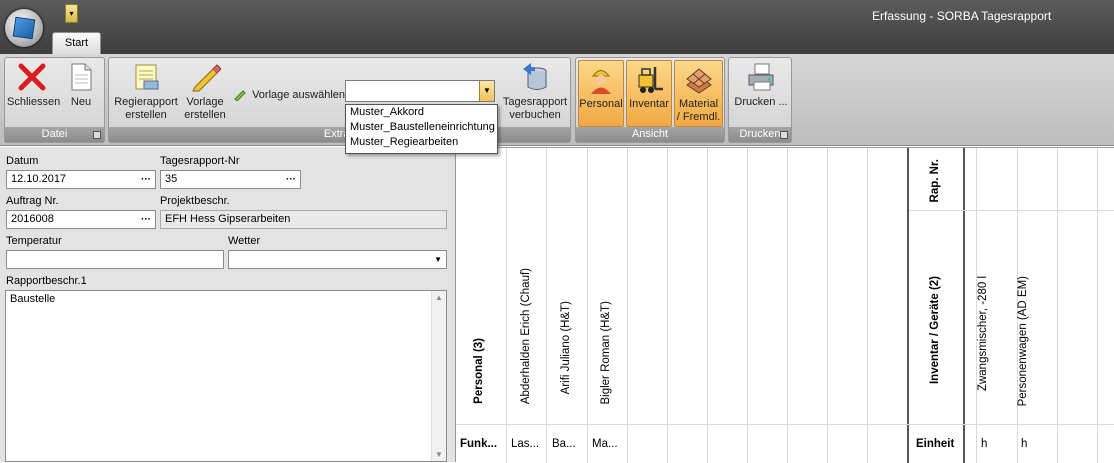 The width and height of the screenshot is (1114, 463). Describe the element at coordinates (439, 297) in the screenshot. I see `scroll-up-icon: ▲` at that location.